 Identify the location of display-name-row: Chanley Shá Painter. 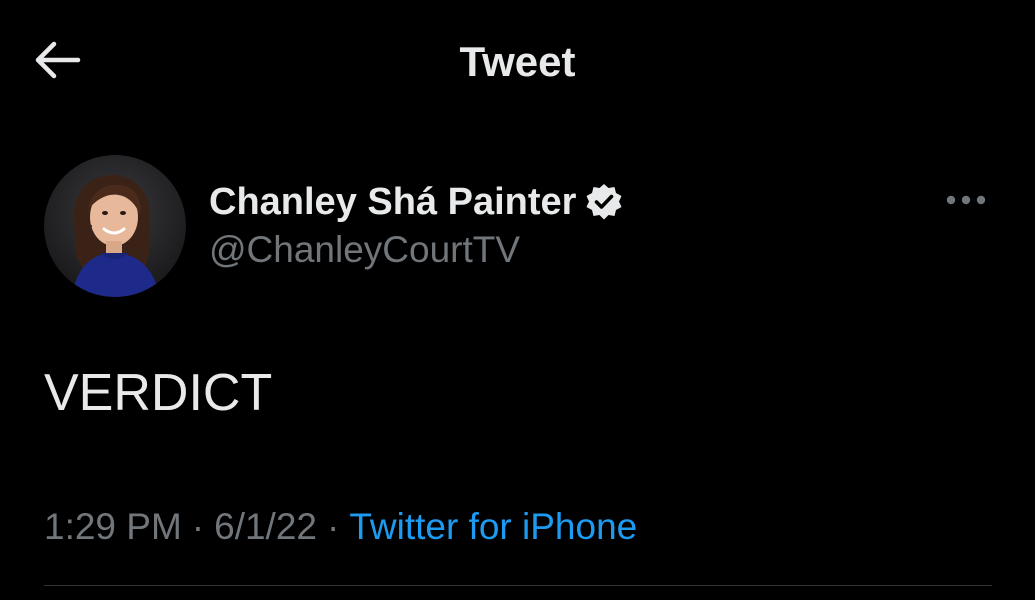
(416, 202).